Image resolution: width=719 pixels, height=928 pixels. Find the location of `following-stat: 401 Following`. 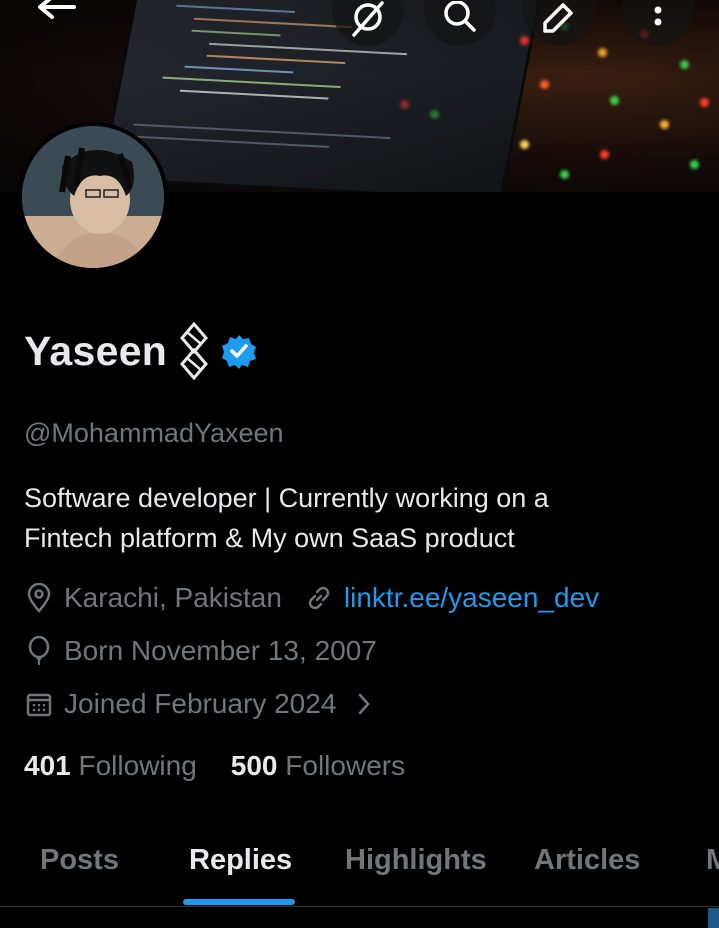

following-stat: 401 Following is located at coordinates (110, 766).